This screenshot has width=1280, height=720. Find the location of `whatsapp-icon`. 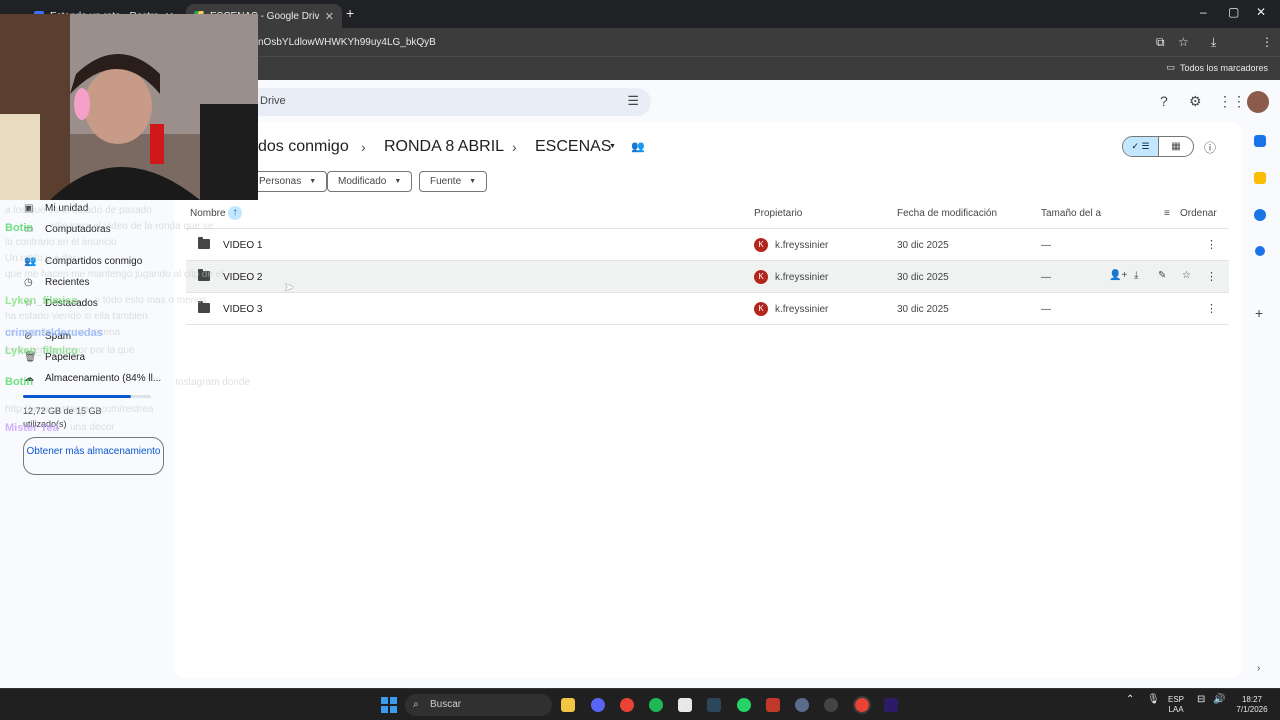

whatsapp-icon is located at coordinates (744, 705).